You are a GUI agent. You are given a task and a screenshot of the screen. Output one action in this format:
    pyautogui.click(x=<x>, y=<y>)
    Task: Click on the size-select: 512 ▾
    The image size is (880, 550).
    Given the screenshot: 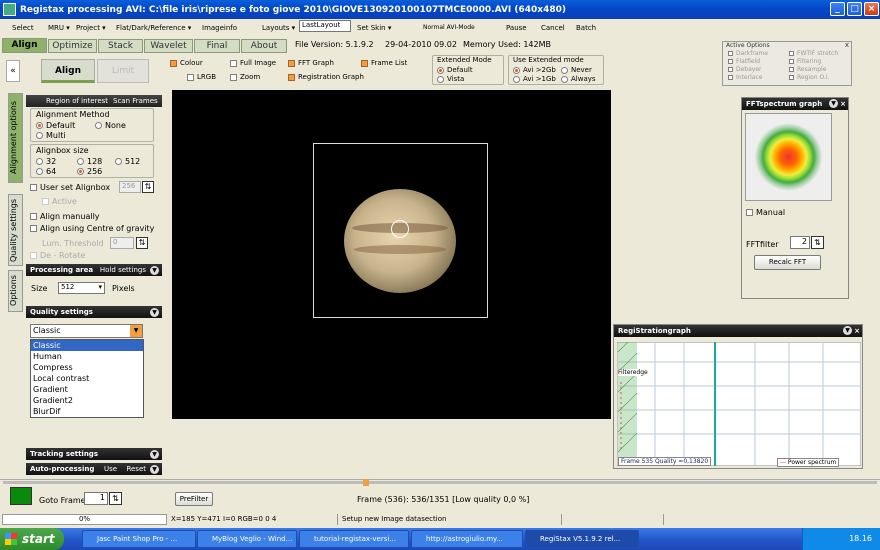 What is the action you would take?
    pyautogui.click(x=81, y=288)
    